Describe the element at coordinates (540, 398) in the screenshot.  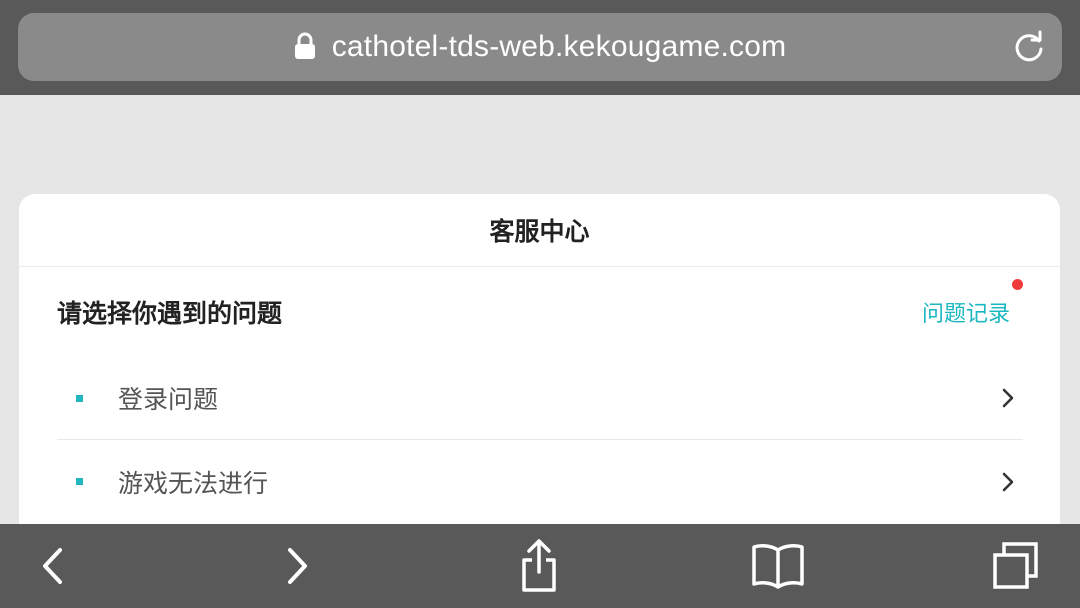
I see `list-item-login-issue: 登录问题` at that location.